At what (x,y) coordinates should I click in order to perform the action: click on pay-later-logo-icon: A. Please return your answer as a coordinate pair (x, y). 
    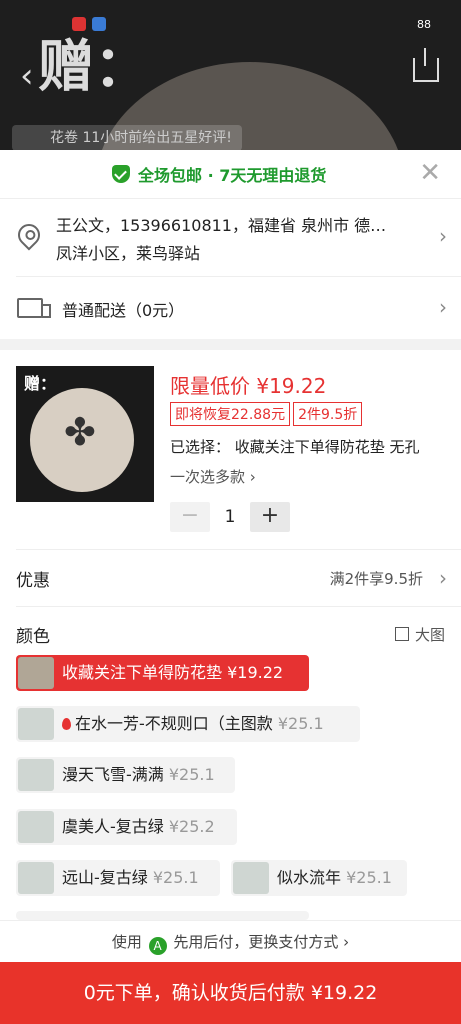
    Looking at the image, I should click on (157, 946).